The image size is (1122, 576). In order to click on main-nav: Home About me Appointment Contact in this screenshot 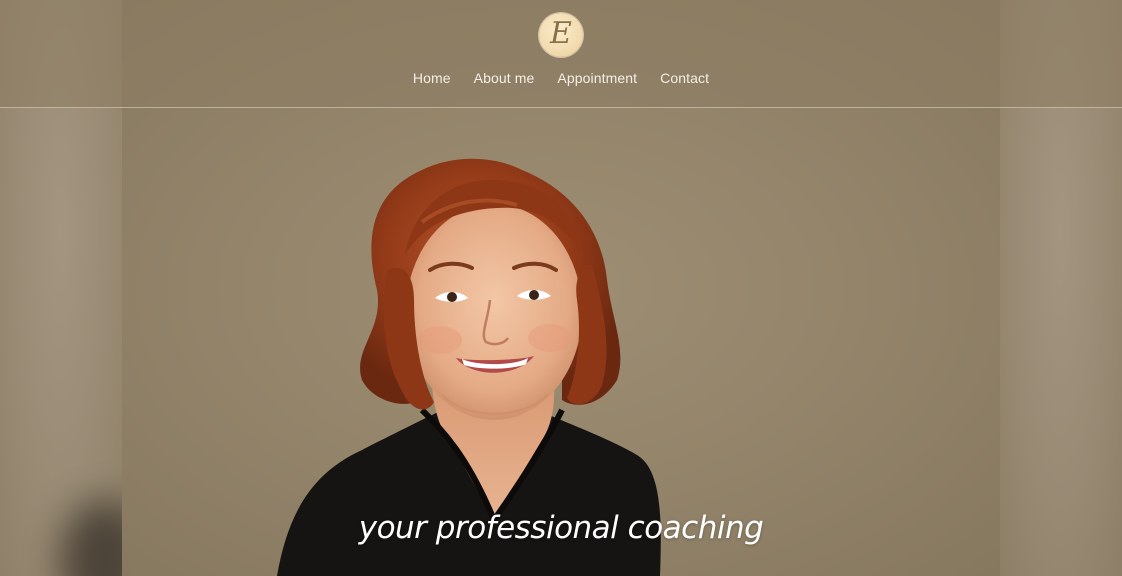, I will do `click(561, 78)`.